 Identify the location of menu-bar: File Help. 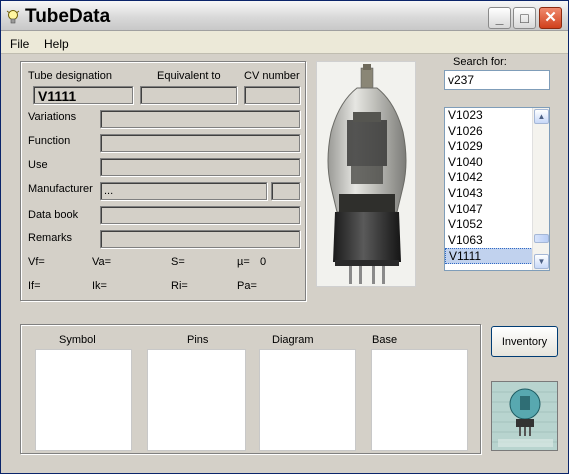
(284, 43).